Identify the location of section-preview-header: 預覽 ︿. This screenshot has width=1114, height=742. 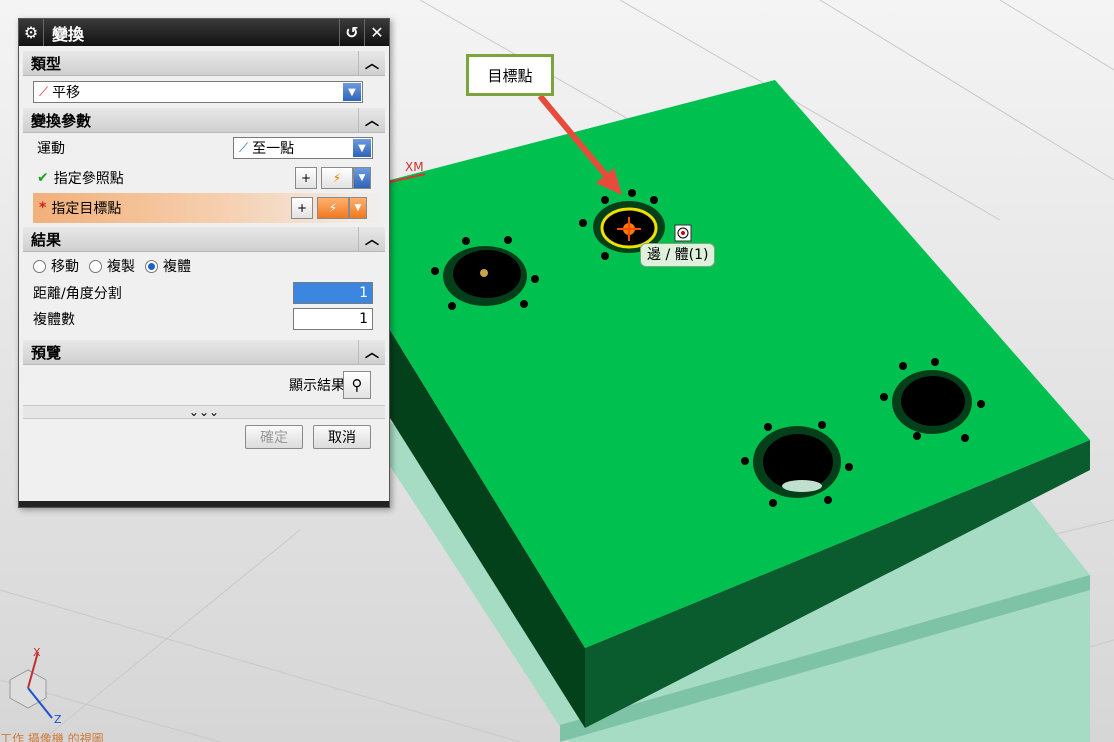
(204, 352).